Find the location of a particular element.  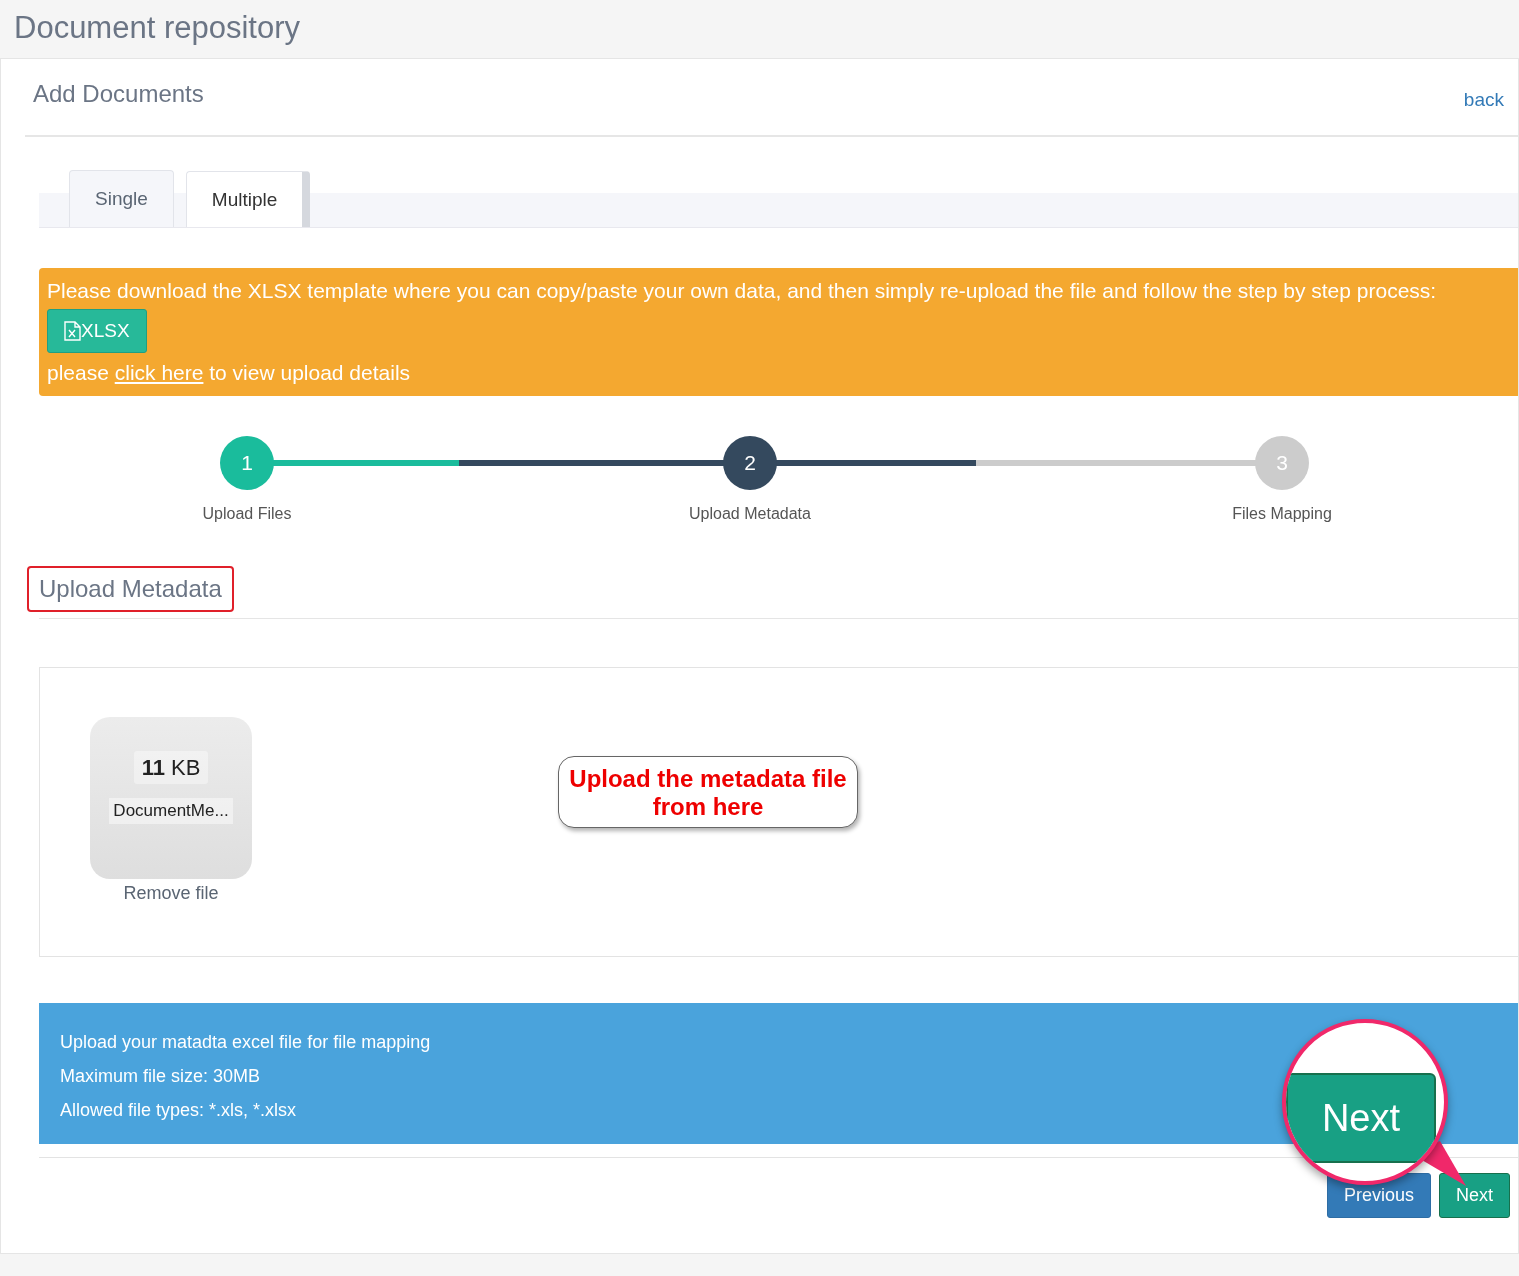

step-label: Files Mapping is located at coordinates (1282, 514).